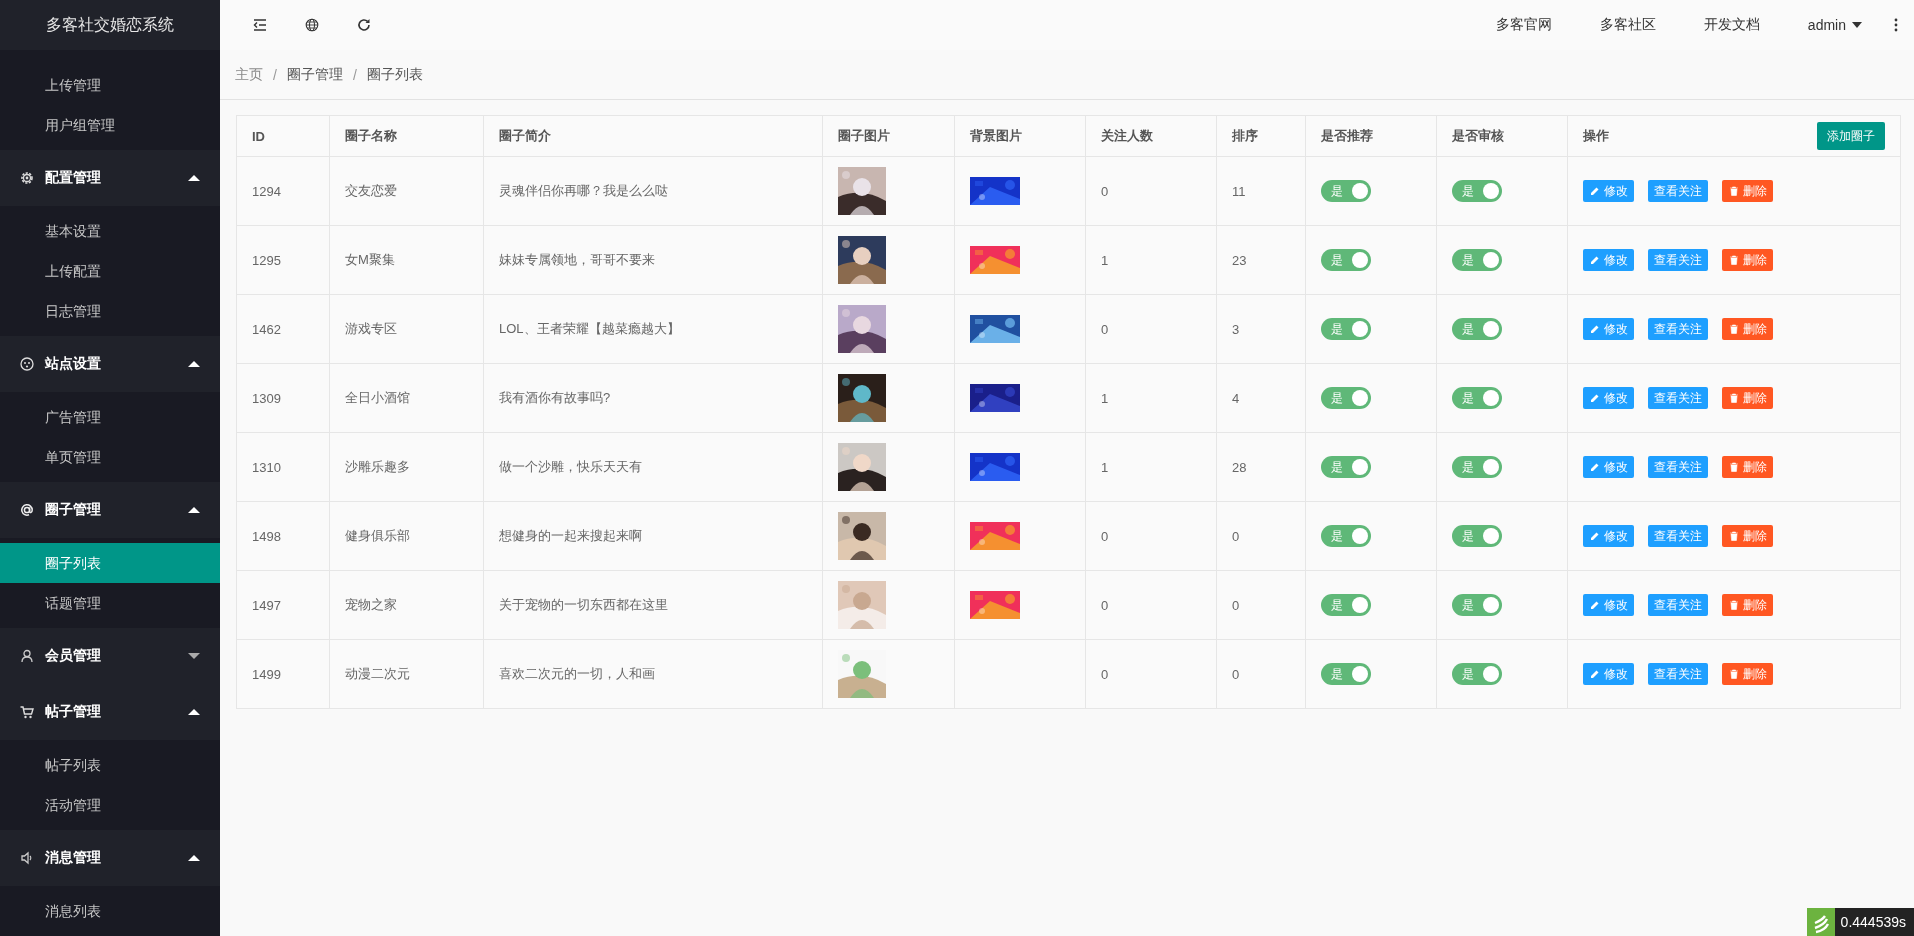 The width and height of the screenshot is (1914, 936). I want to click on breadcrumb-link: 主页, so click(249, 74).